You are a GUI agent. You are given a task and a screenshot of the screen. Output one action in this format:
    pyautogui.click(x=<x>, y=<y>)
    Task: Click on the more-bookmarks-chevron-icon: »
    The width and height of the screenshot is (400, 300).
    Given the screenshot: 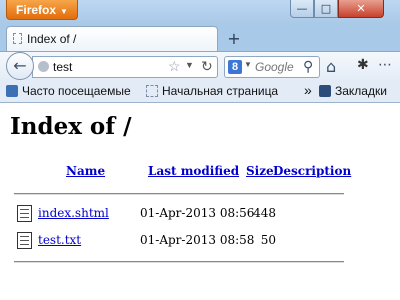 What is the action you would take?
    pyautogui.click(x=308, y=90)
    